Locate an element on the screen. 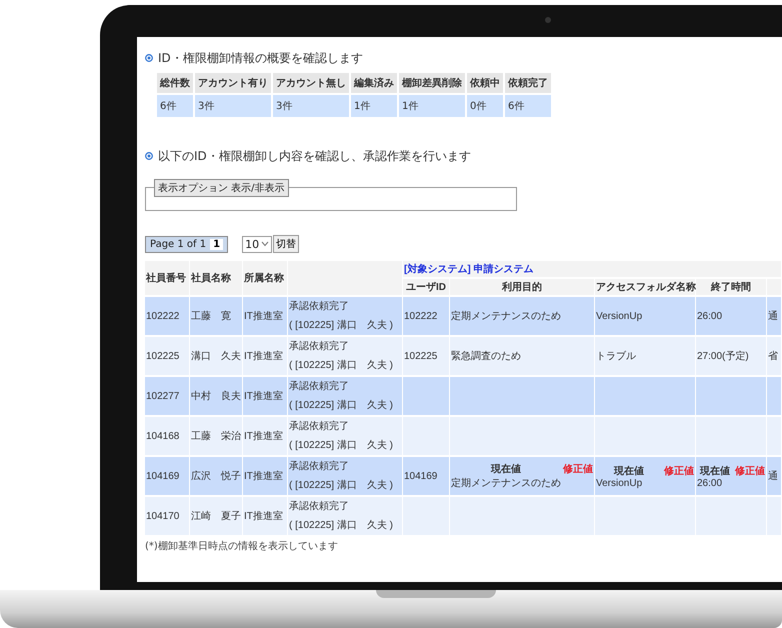  column-header: アカウント無し is located at coordinates (311, 83).